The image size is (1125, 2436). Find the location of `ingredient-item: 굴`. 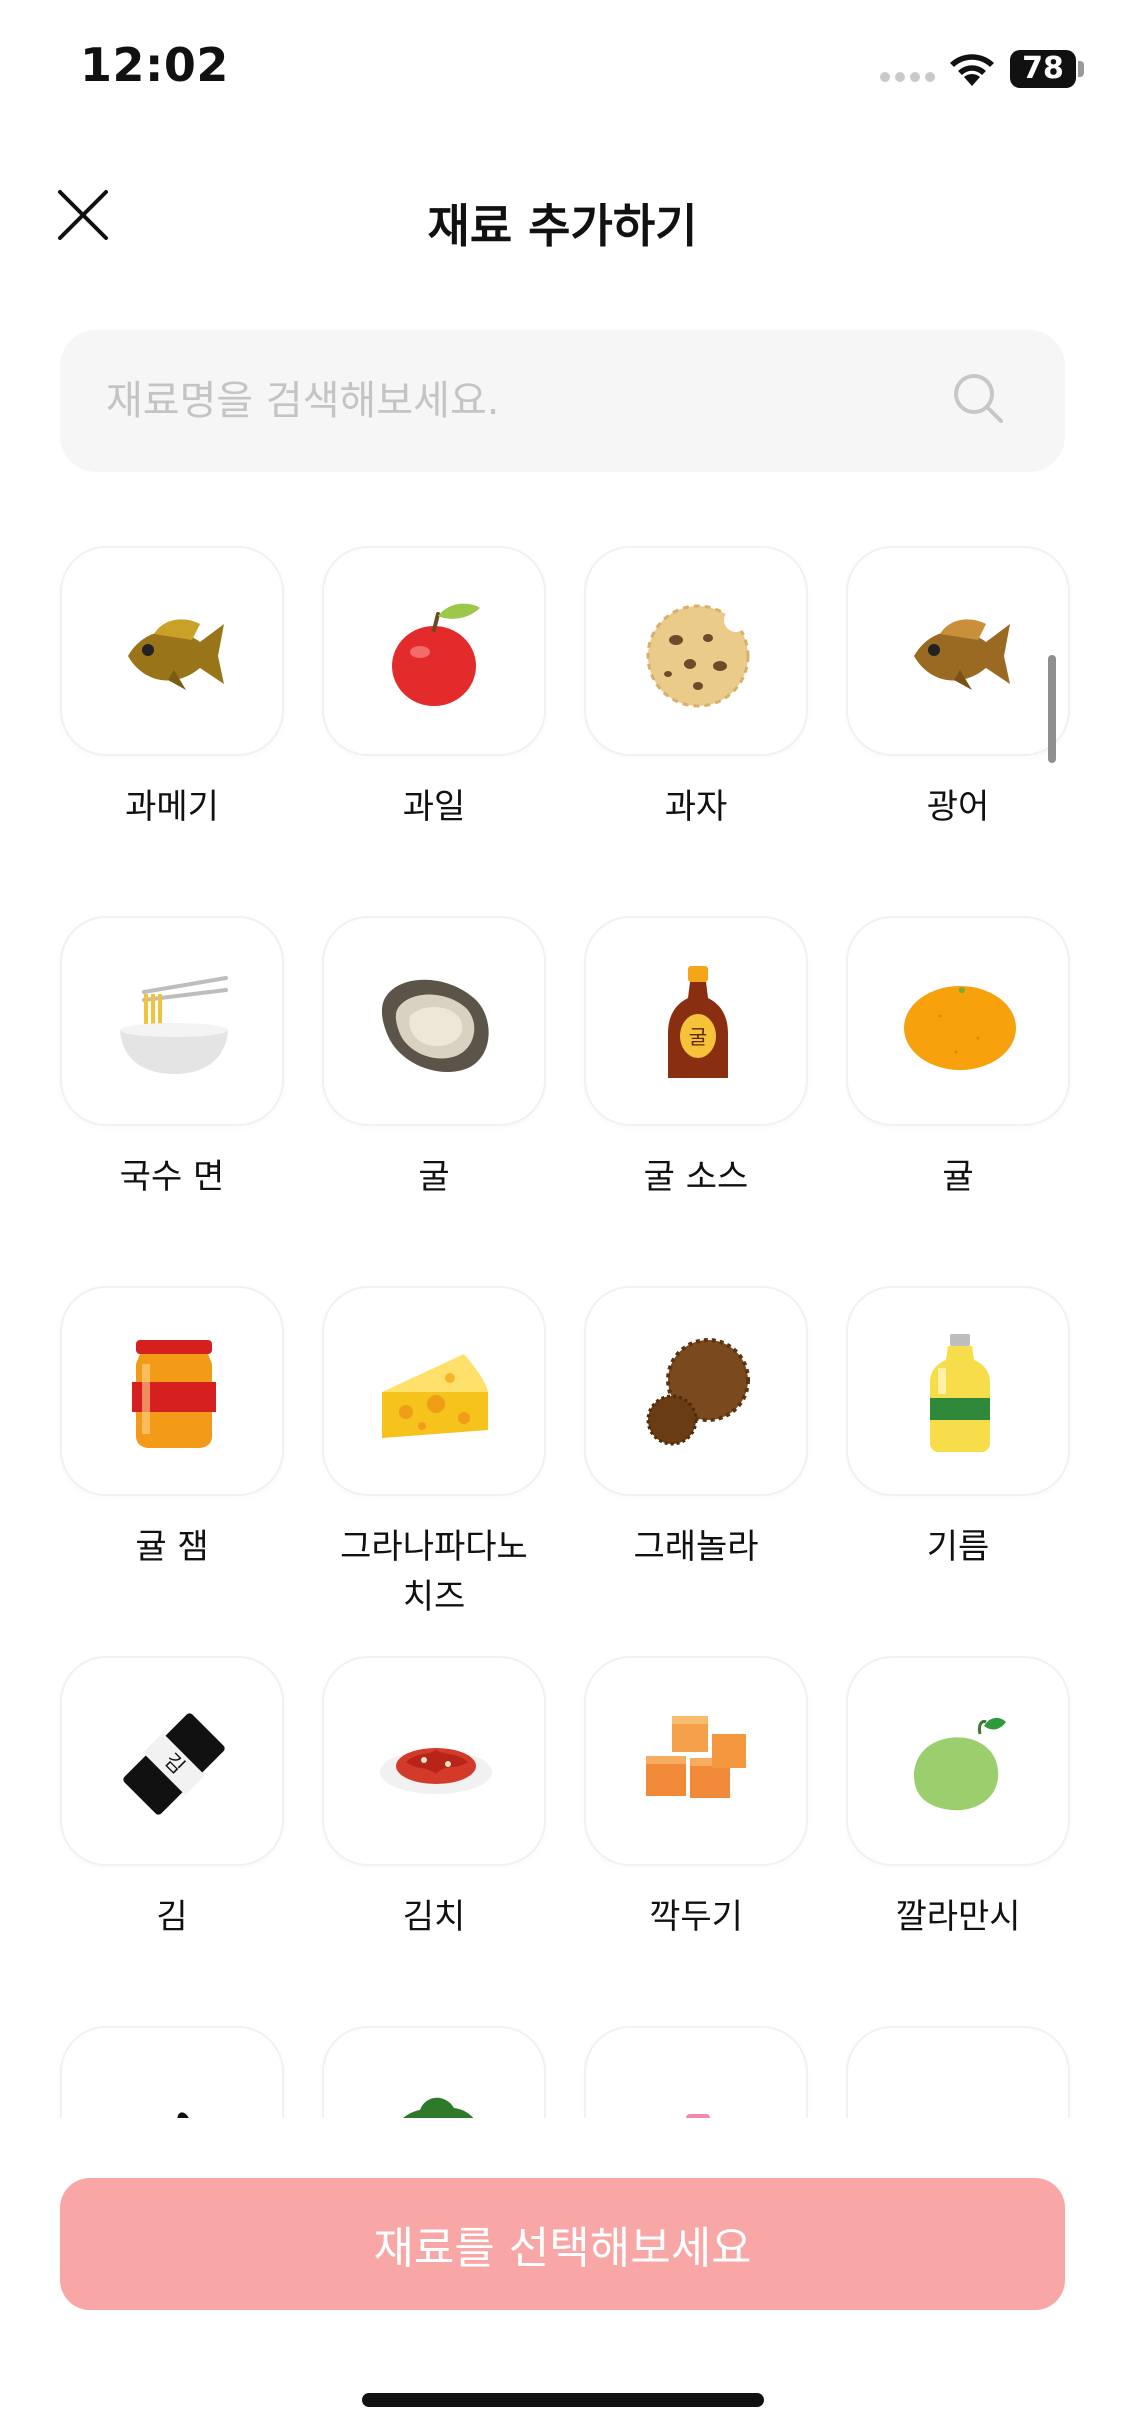

ingredient-item: 굴 is located at coordinates (434, 1059).